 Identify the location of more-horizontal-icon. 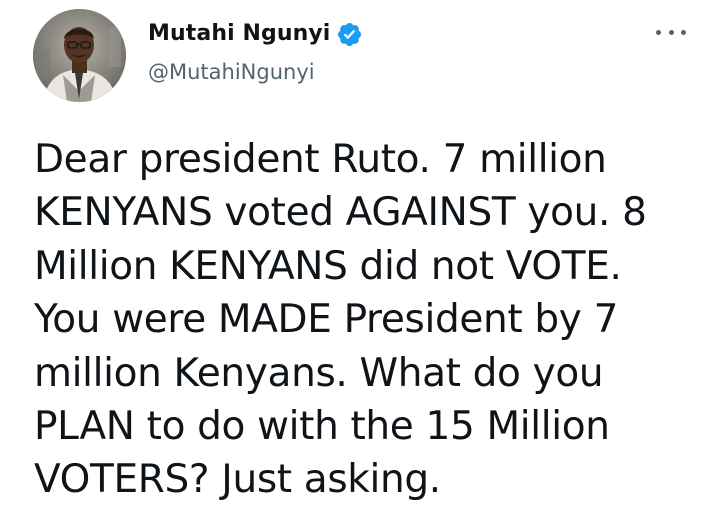
(671, 32).